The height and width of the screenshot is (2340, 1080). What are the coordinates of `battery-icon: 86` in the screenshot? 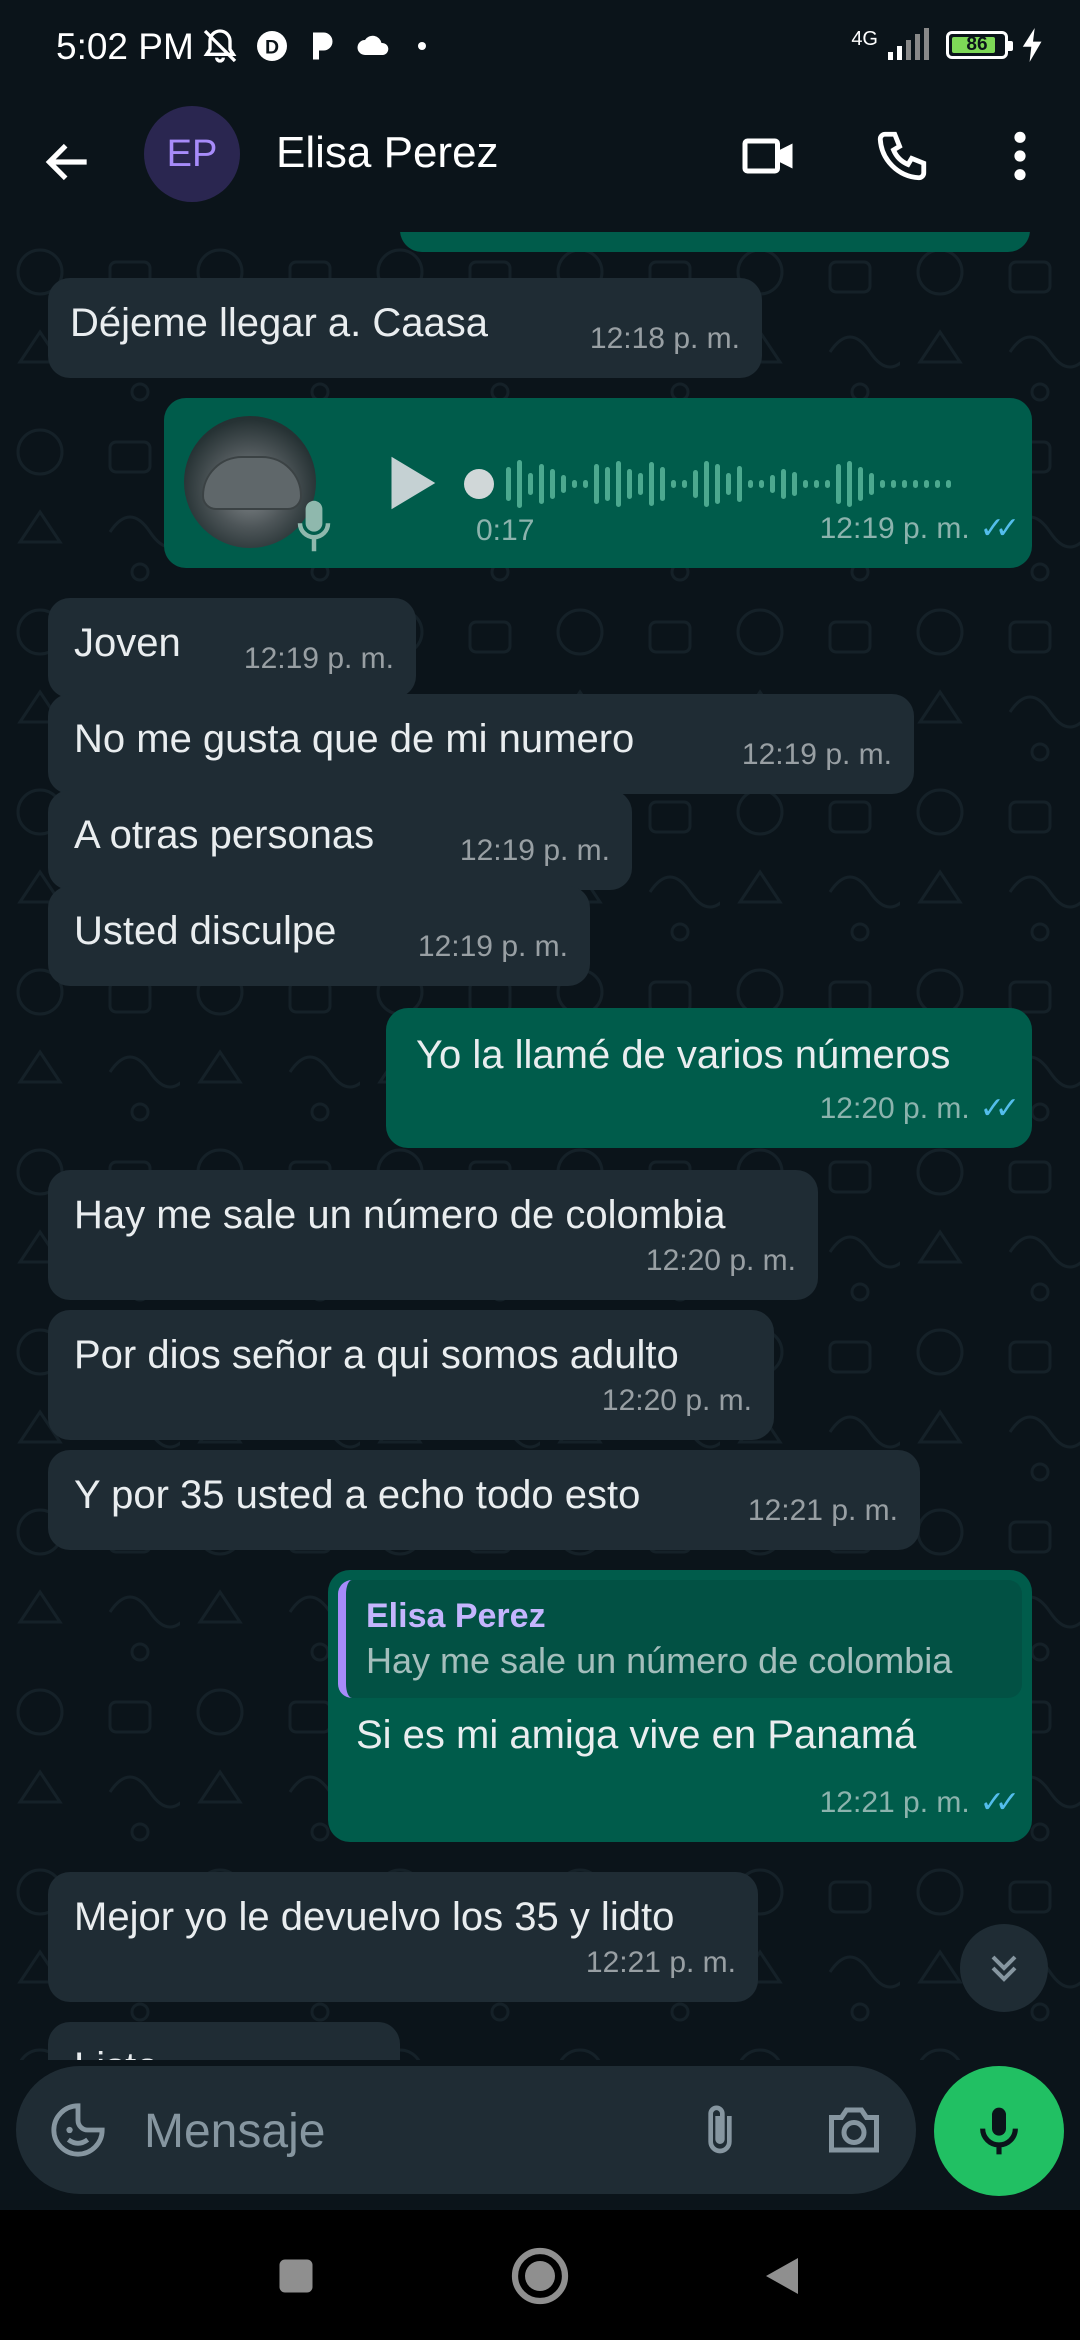 It's located at (979, 45).